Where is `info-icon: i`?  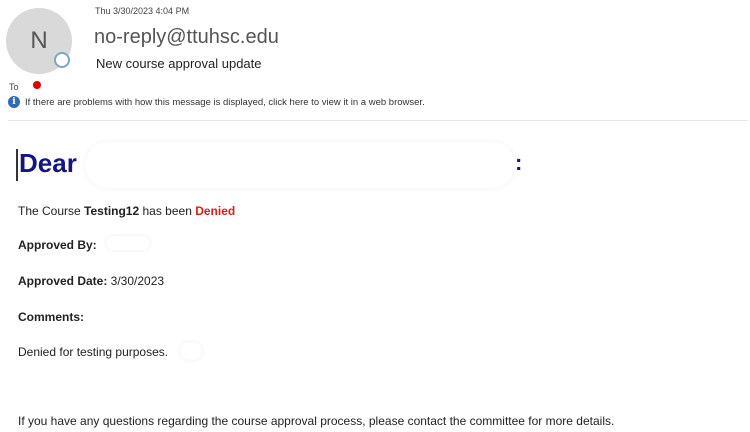
info-icon: i is located at coordinates (14, 102).